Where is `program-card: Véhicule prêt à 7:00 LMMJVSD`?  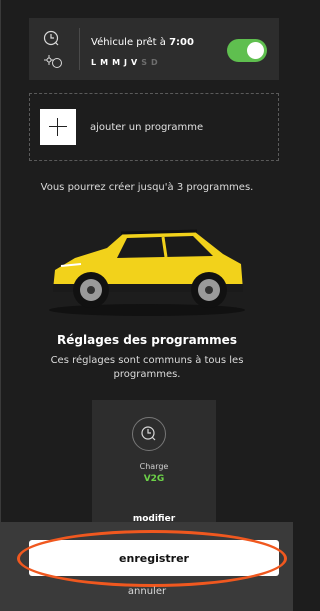
program-card: Véhicule prêt à 7:00 LMMJVSD is located at coordinates (154, 49).